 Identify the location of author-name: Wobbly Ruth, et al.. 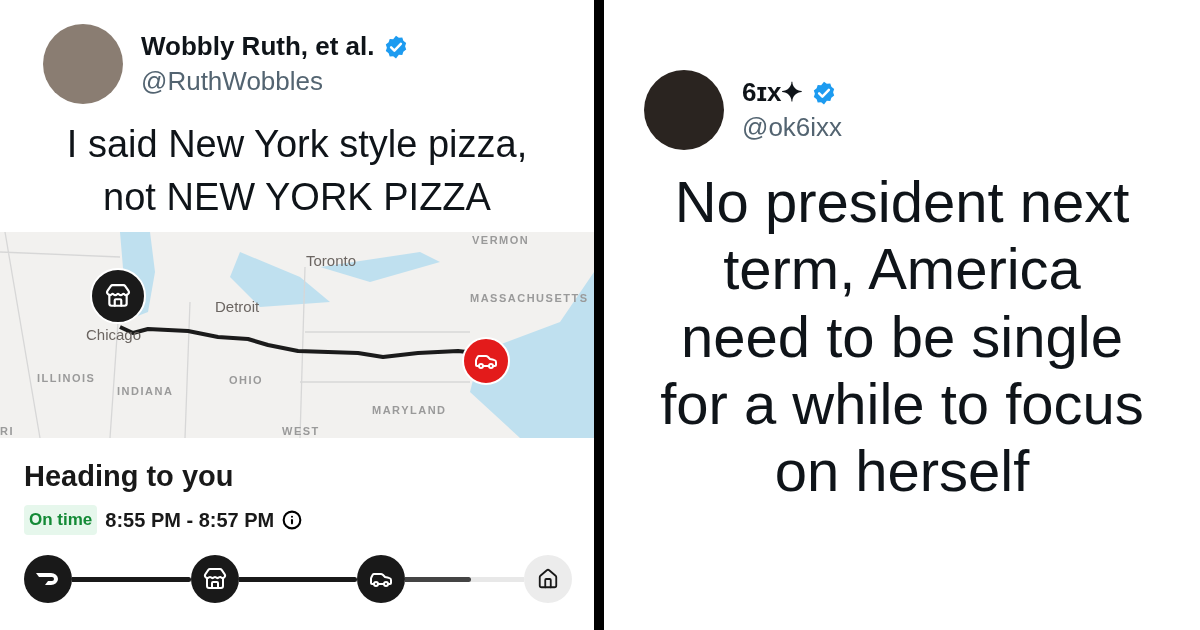
(258, 46).